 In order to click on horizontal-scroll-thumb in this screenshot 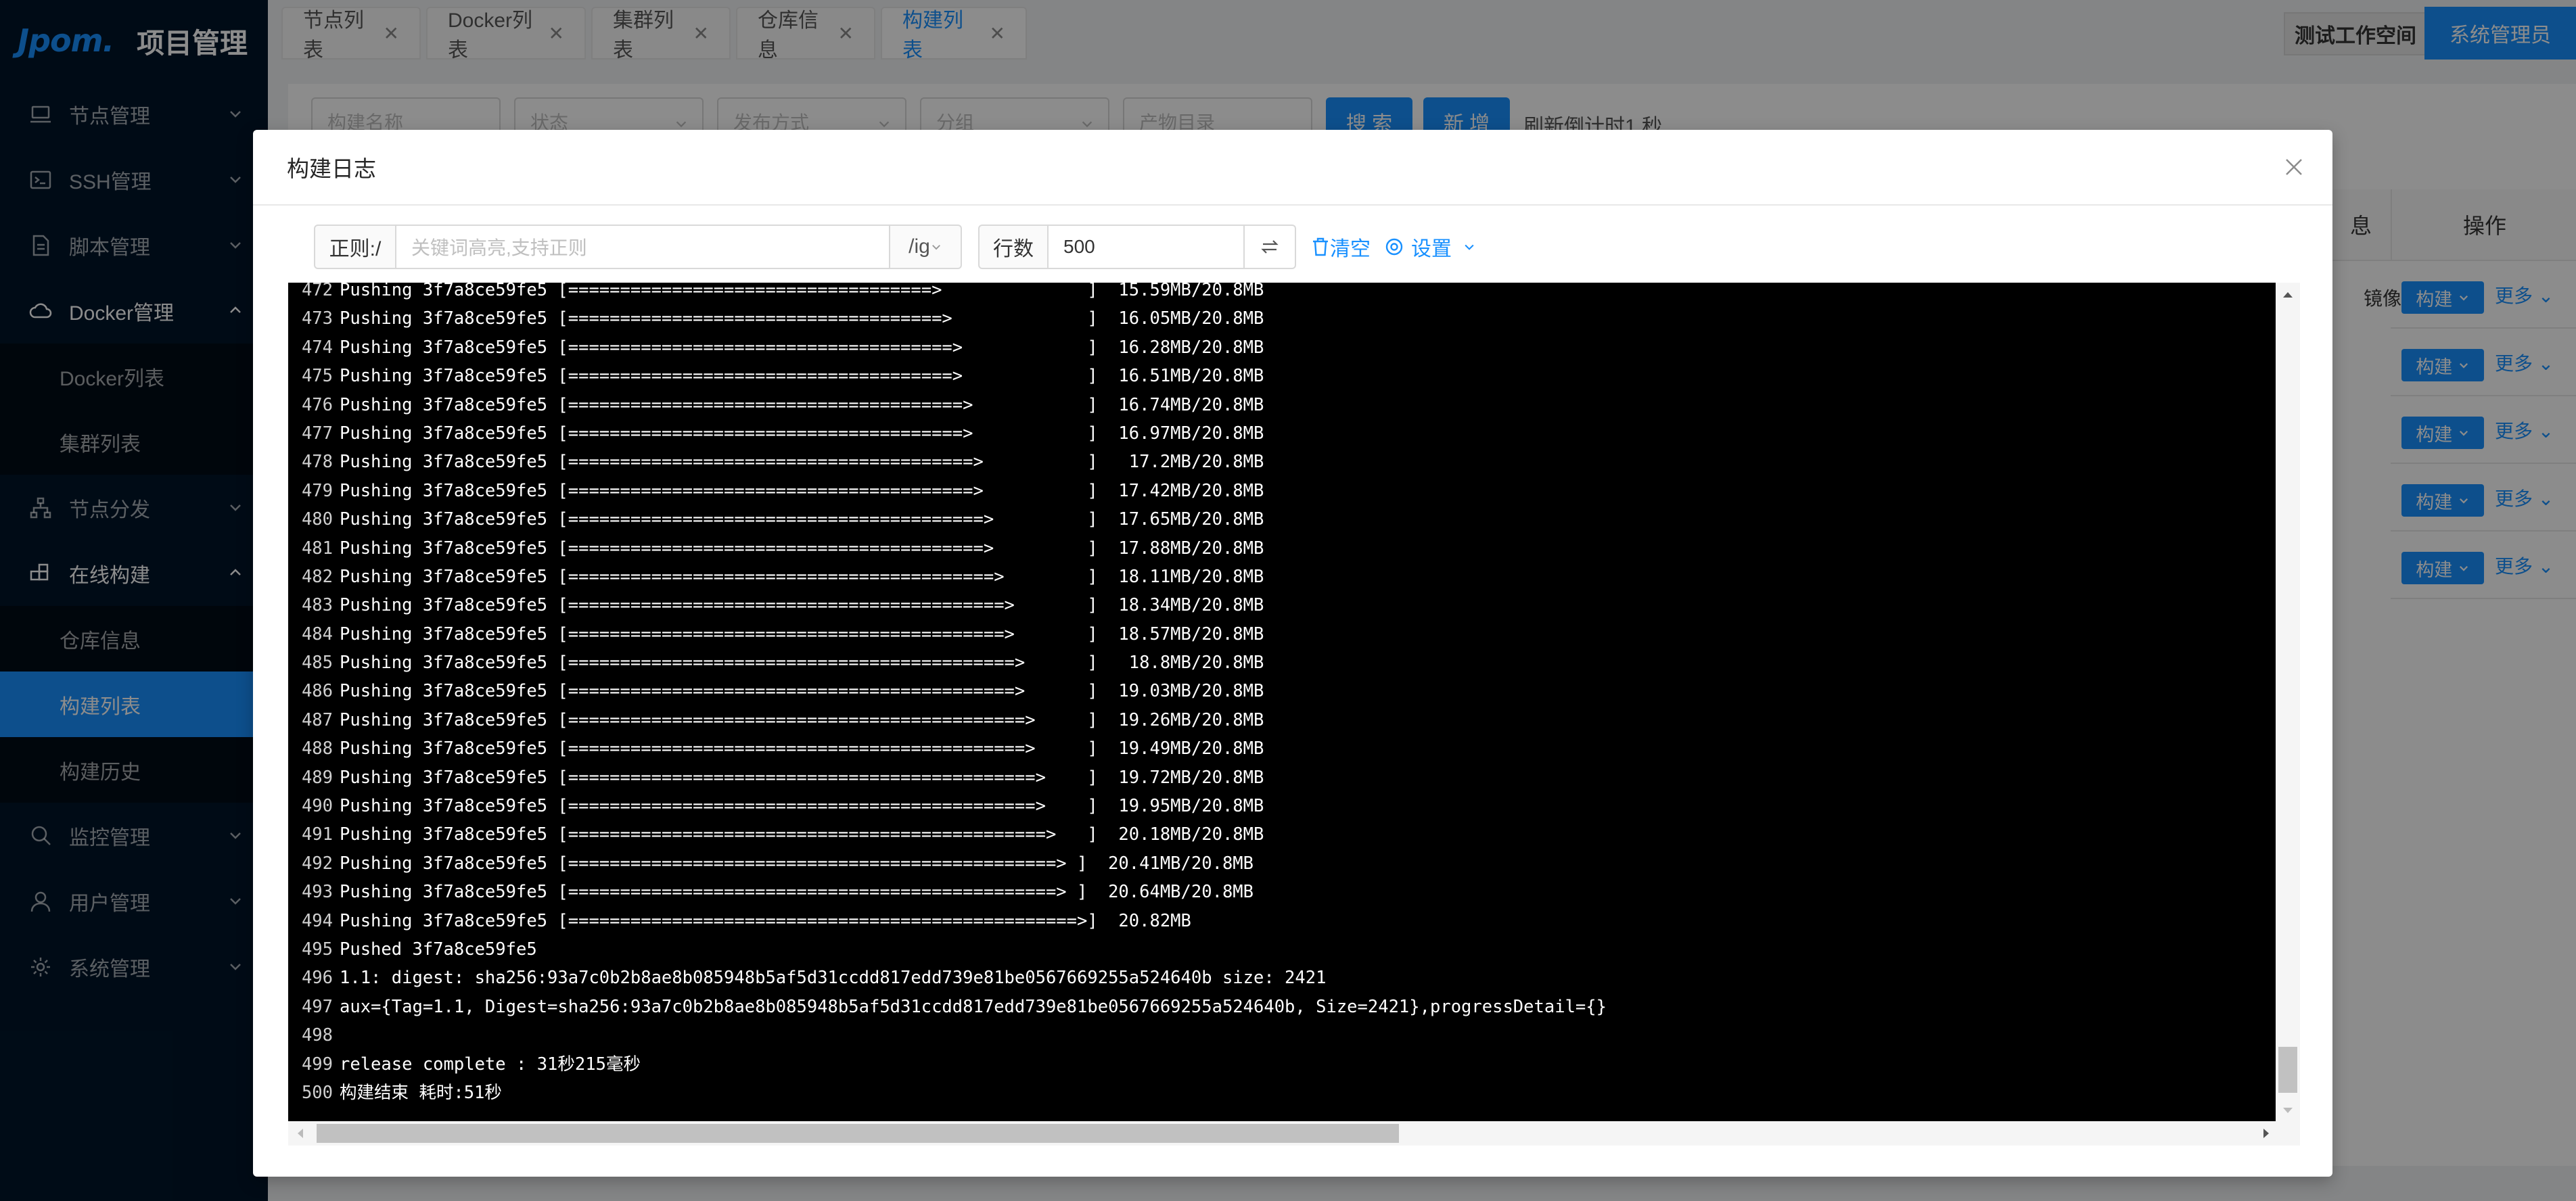, I will do `click(858, 1133)`.